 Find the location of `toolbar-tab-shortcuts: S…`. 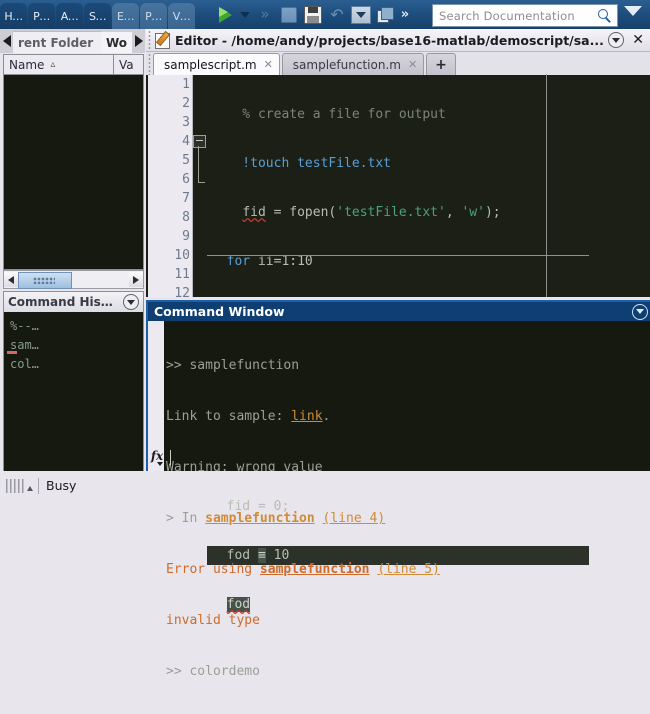

toolbar-tab-shortcuts: S… is located at coordinates (97, 16).